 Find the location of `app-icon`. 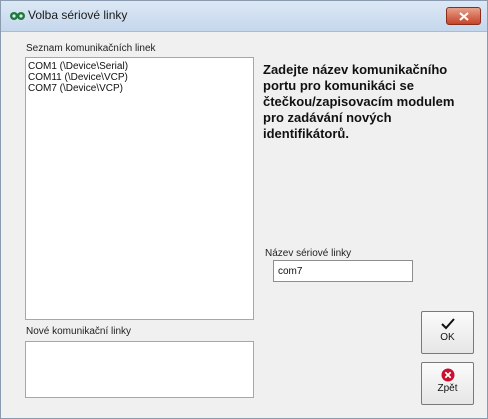

app-icon is located at coordinates (17, 15).